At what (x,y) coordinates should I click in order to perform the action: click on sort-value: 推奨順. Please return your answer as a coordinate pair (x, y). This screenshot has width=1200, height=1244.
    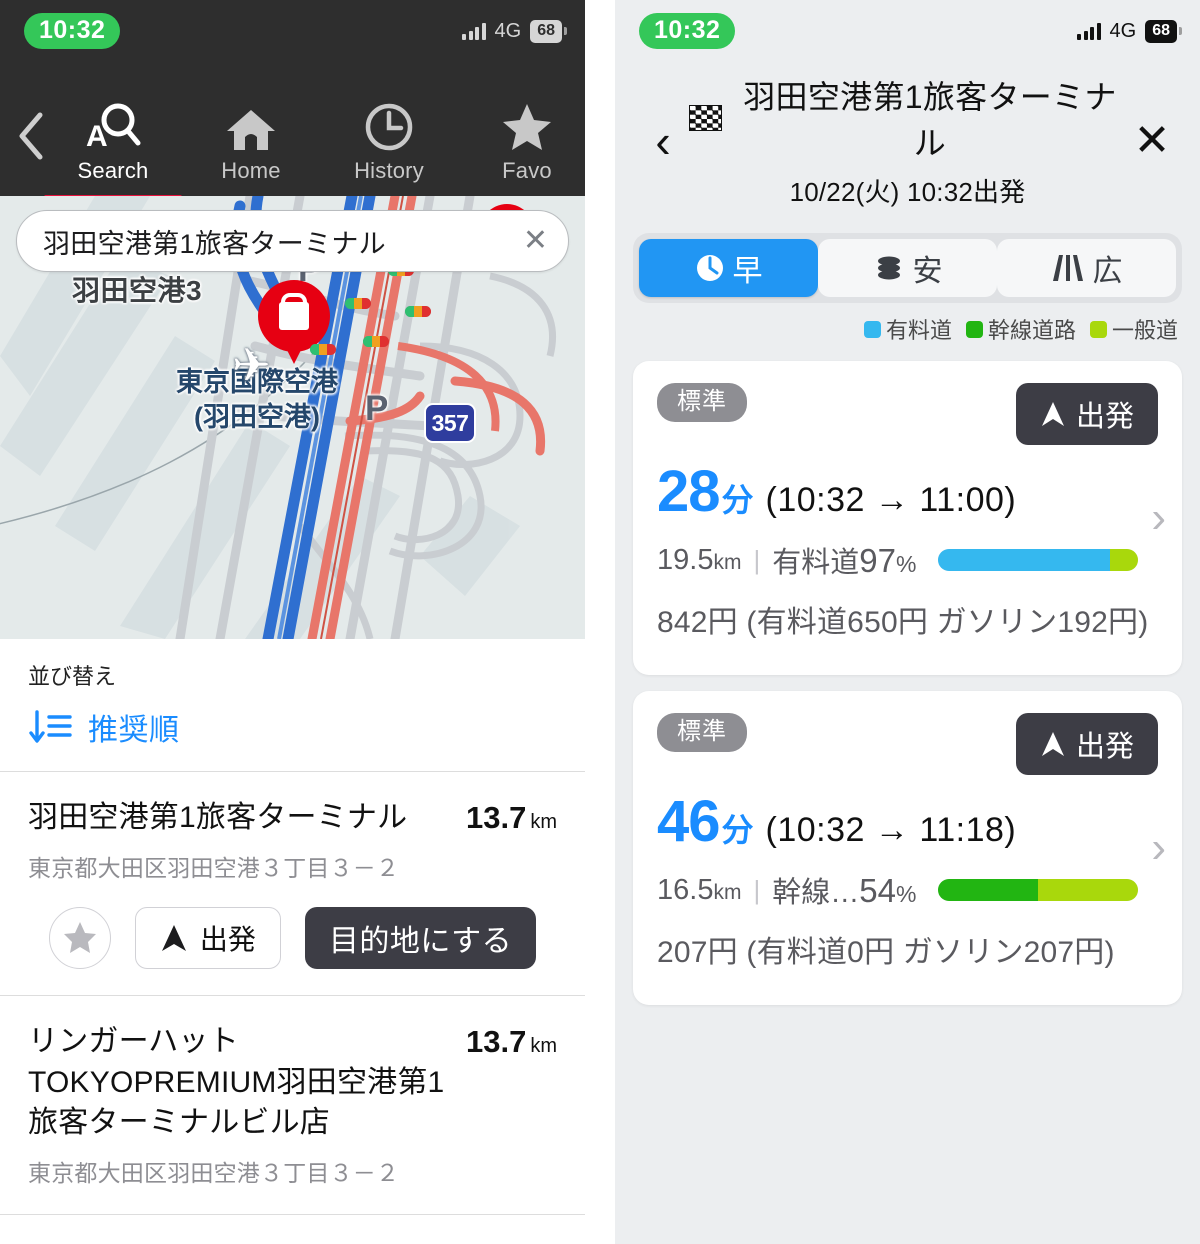
    Looking at the image, I should click on (134, 730).